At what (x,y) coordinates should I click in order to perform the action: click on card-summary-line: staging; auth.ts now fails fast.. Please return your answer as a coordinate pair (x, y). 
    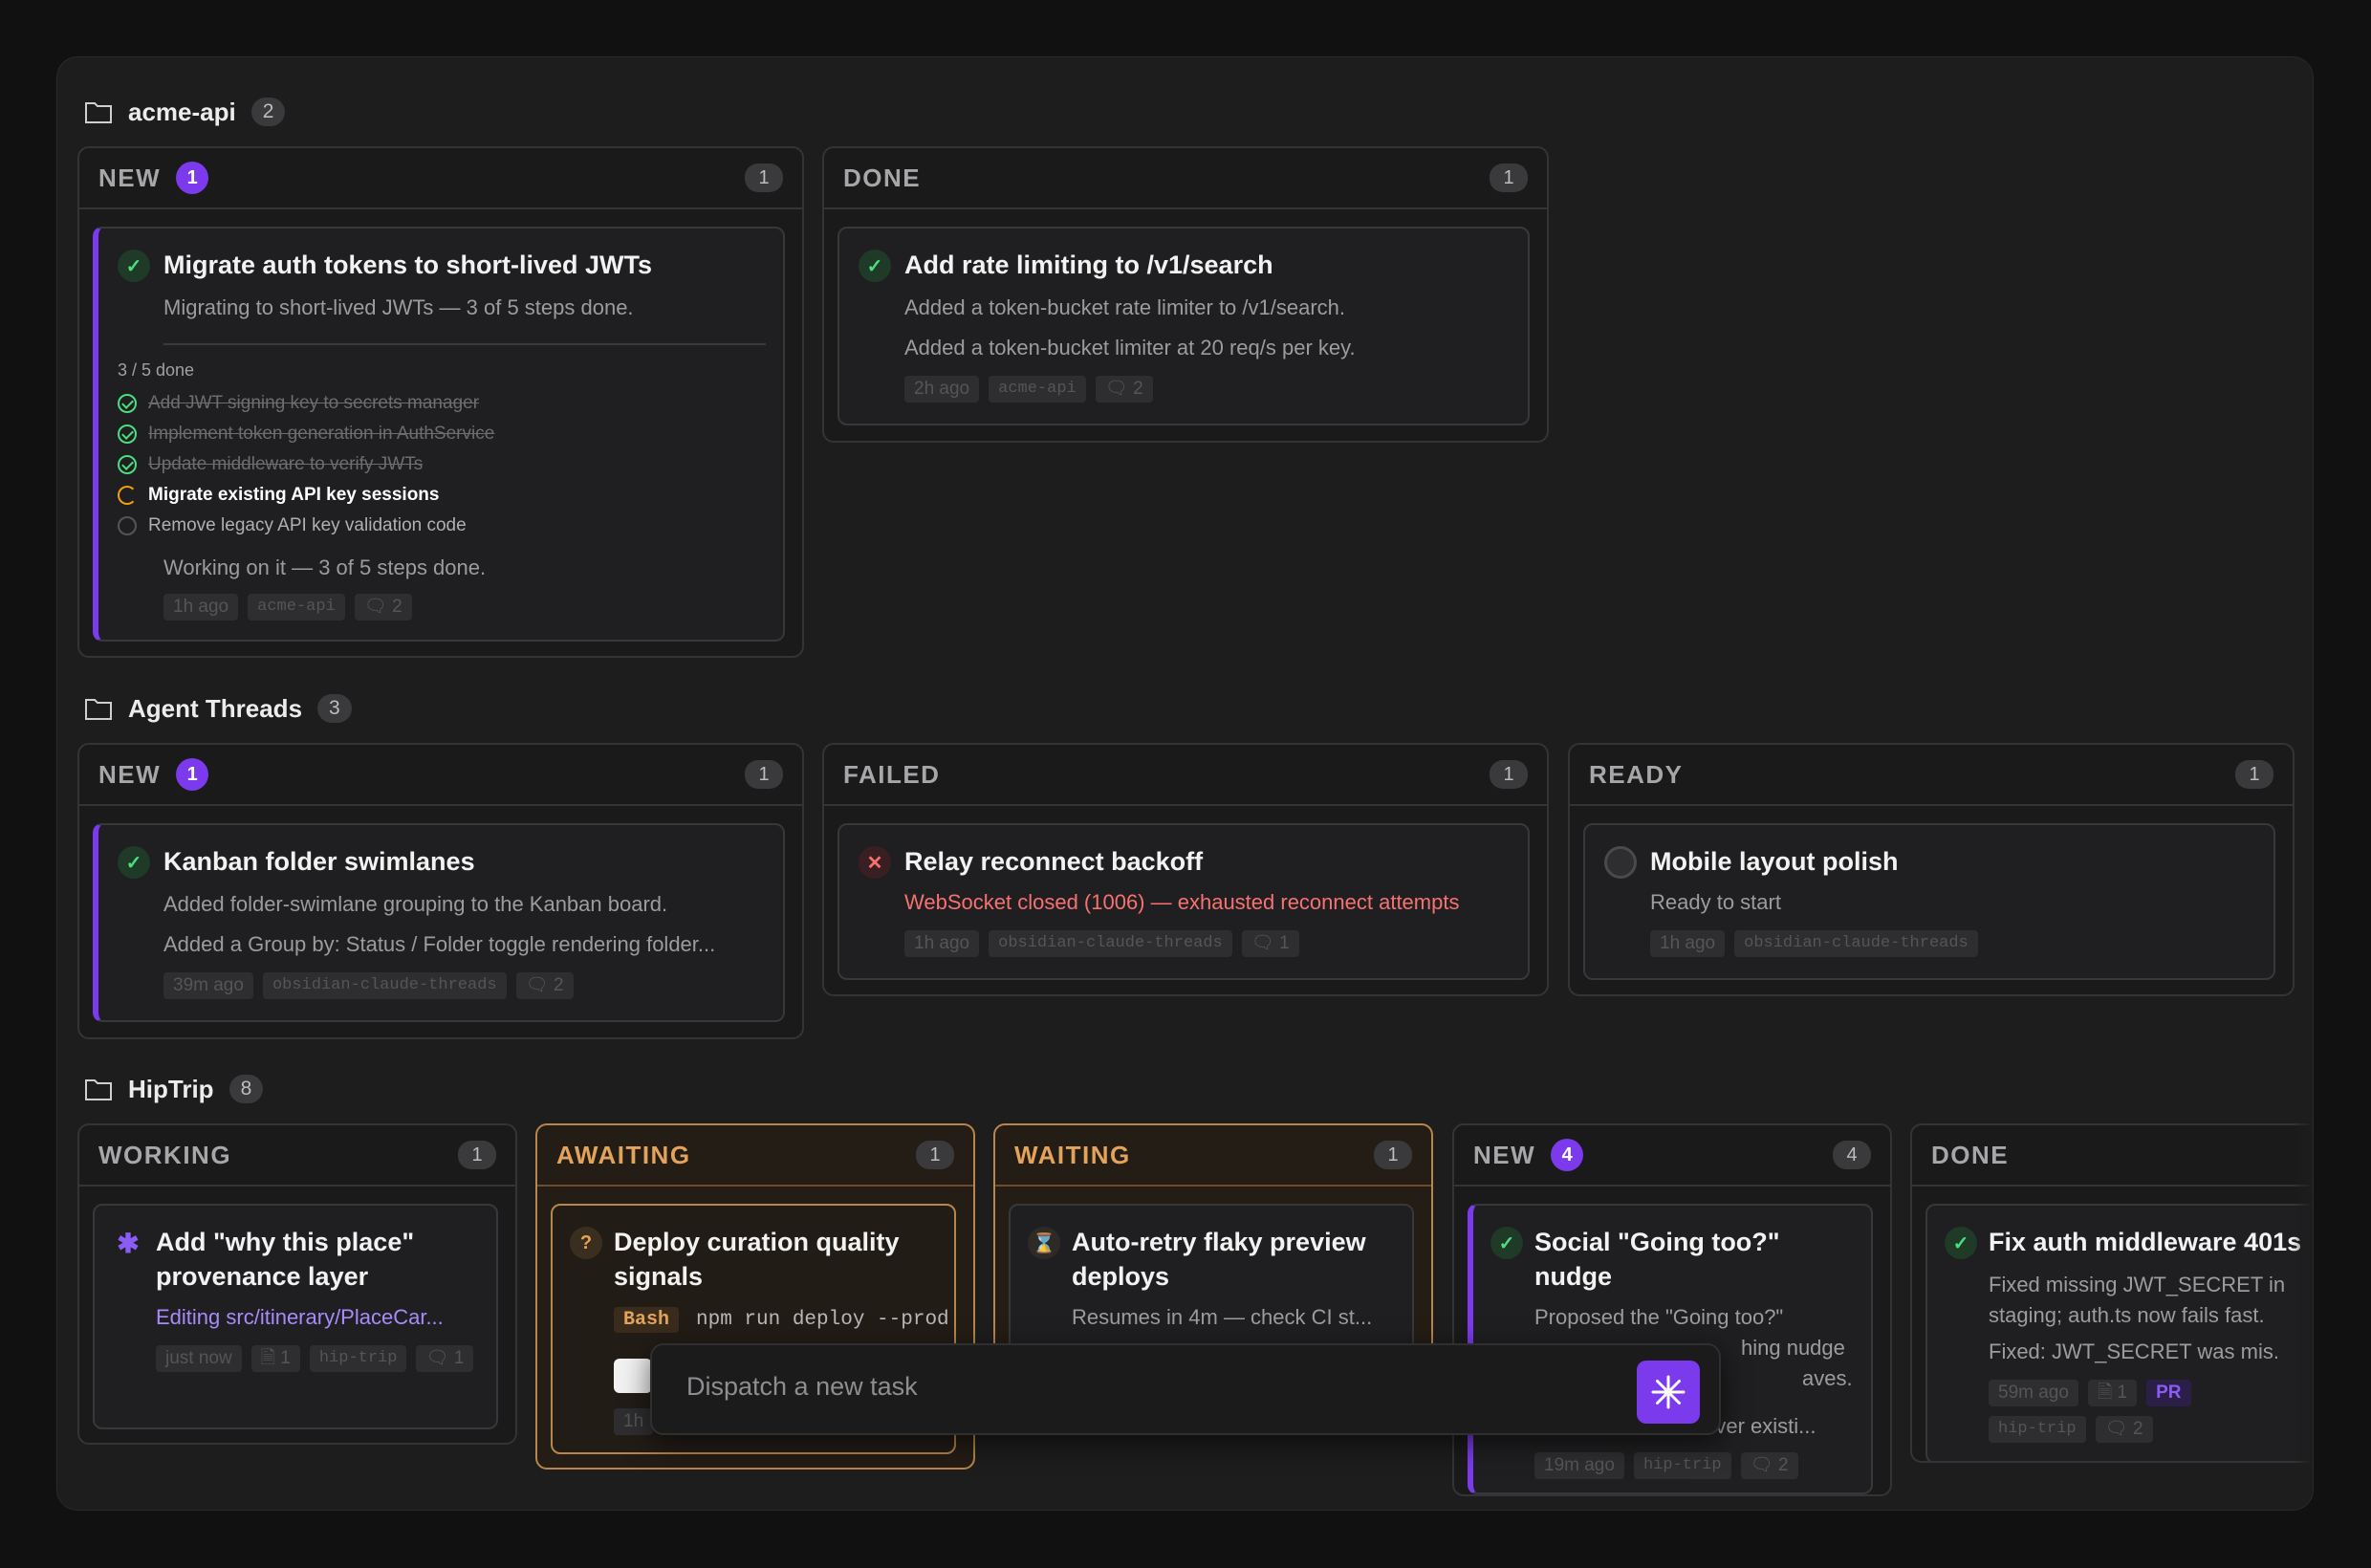
    Looking at the image, I should click on (2127, 1315).